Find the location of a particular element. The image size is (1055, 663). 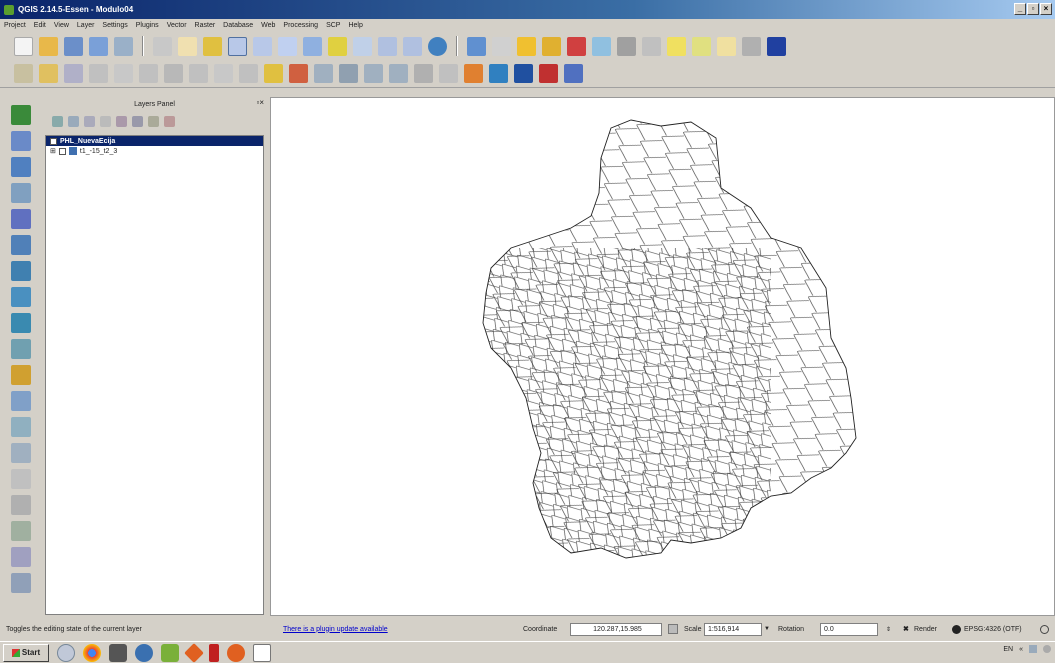

change-label-icon is located at coordinates (398, 73).